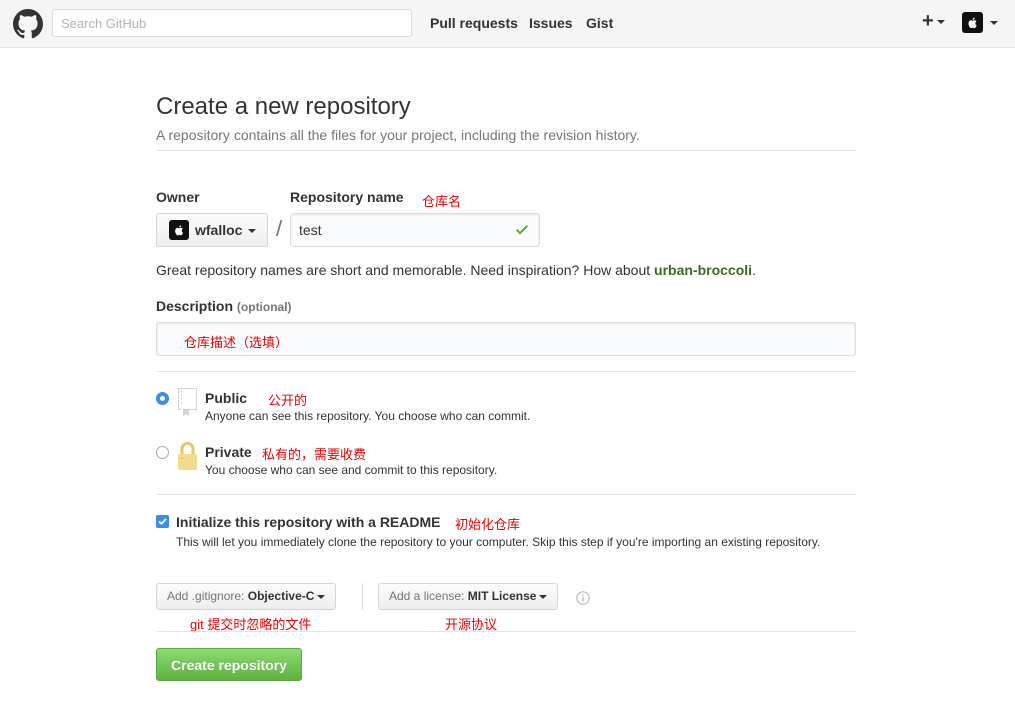  I want to click on gitignore-select: Add .gitignore: Objective-C, so click(246, 596).